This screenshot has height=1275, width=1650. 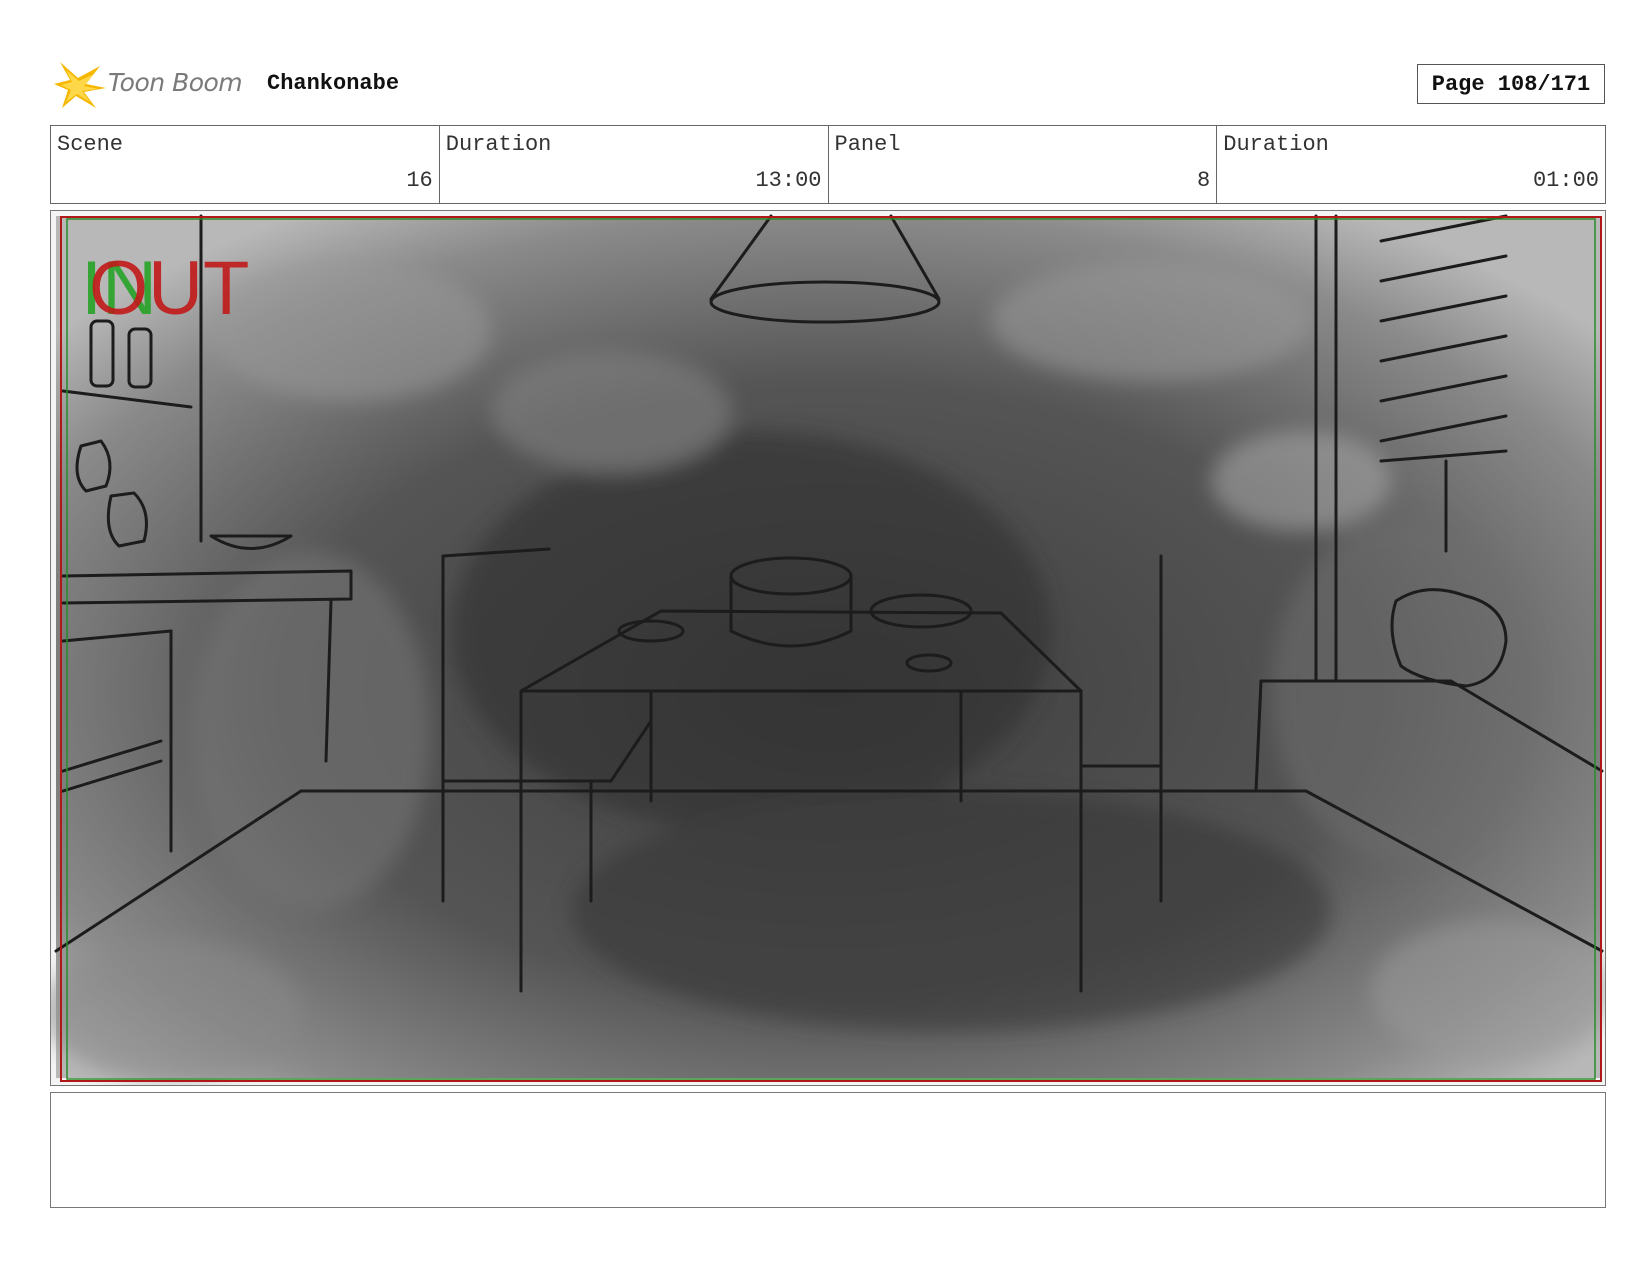 I want to click on panel-label: Panel, so click(x=867, y=144).